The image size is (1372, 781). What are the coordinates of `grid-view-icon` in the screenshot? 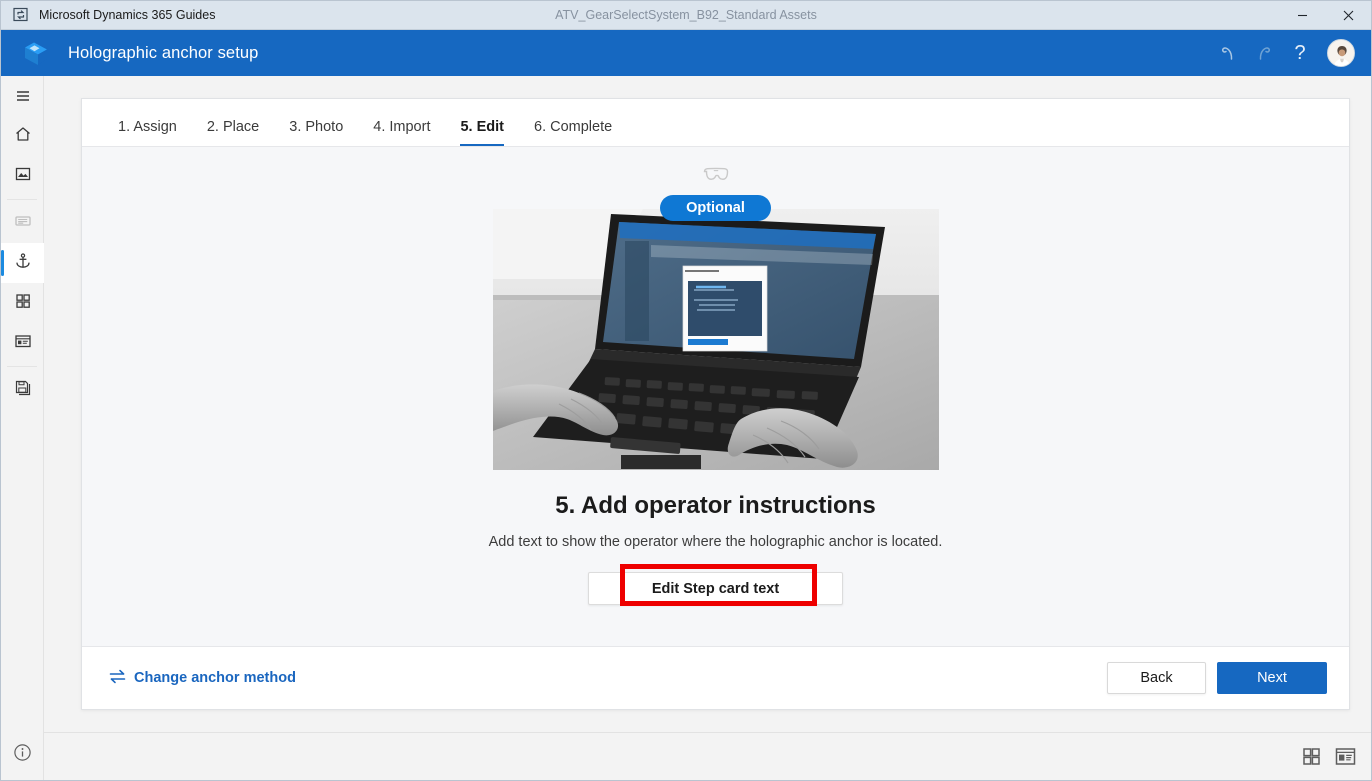 It's located at (1311, 756).